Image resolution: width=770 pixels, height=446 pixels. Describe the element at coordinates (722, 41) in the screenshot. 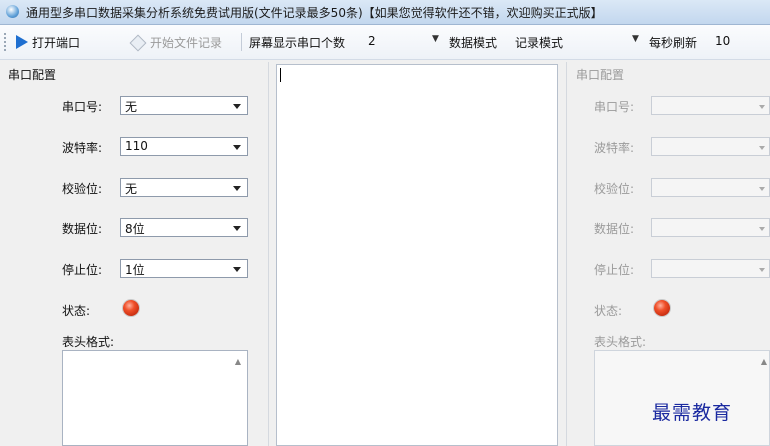

I see `refresh-rate-input: 10` at that location.